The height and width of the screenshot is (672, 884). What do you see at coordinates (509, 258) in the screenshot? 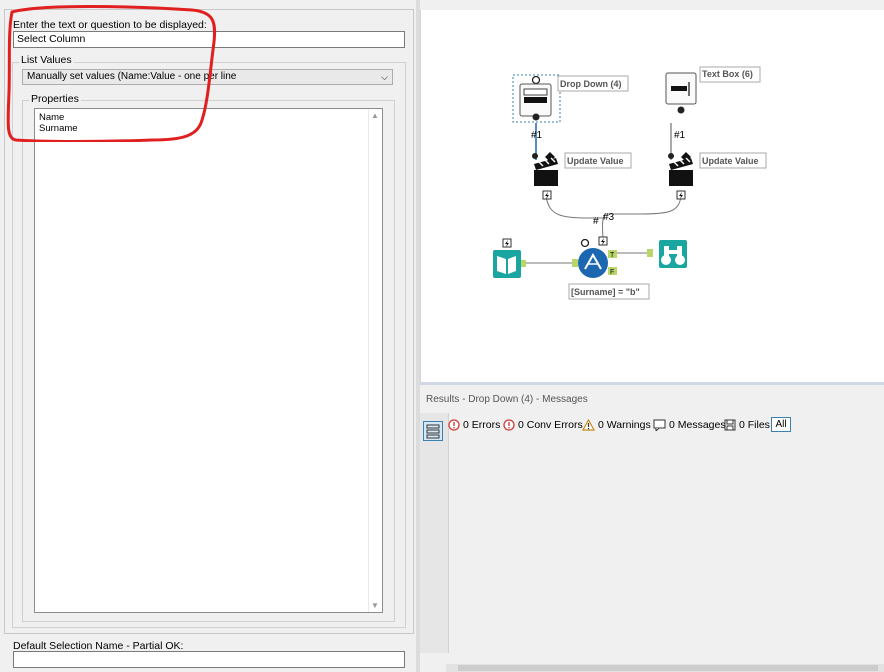
I see `input-data-tool` at bounding box center [509, 258].